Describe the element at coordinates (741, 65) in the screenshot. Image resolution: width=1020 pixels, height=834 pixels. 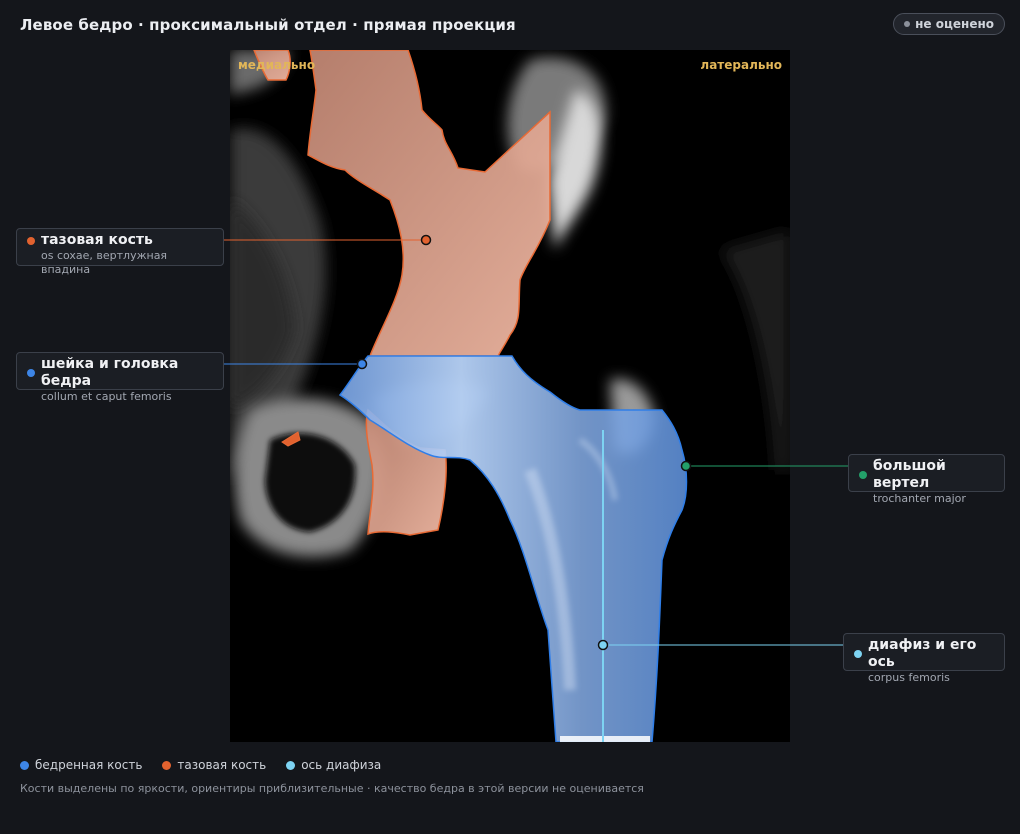
I see `lateral-label: латерально` at that location.